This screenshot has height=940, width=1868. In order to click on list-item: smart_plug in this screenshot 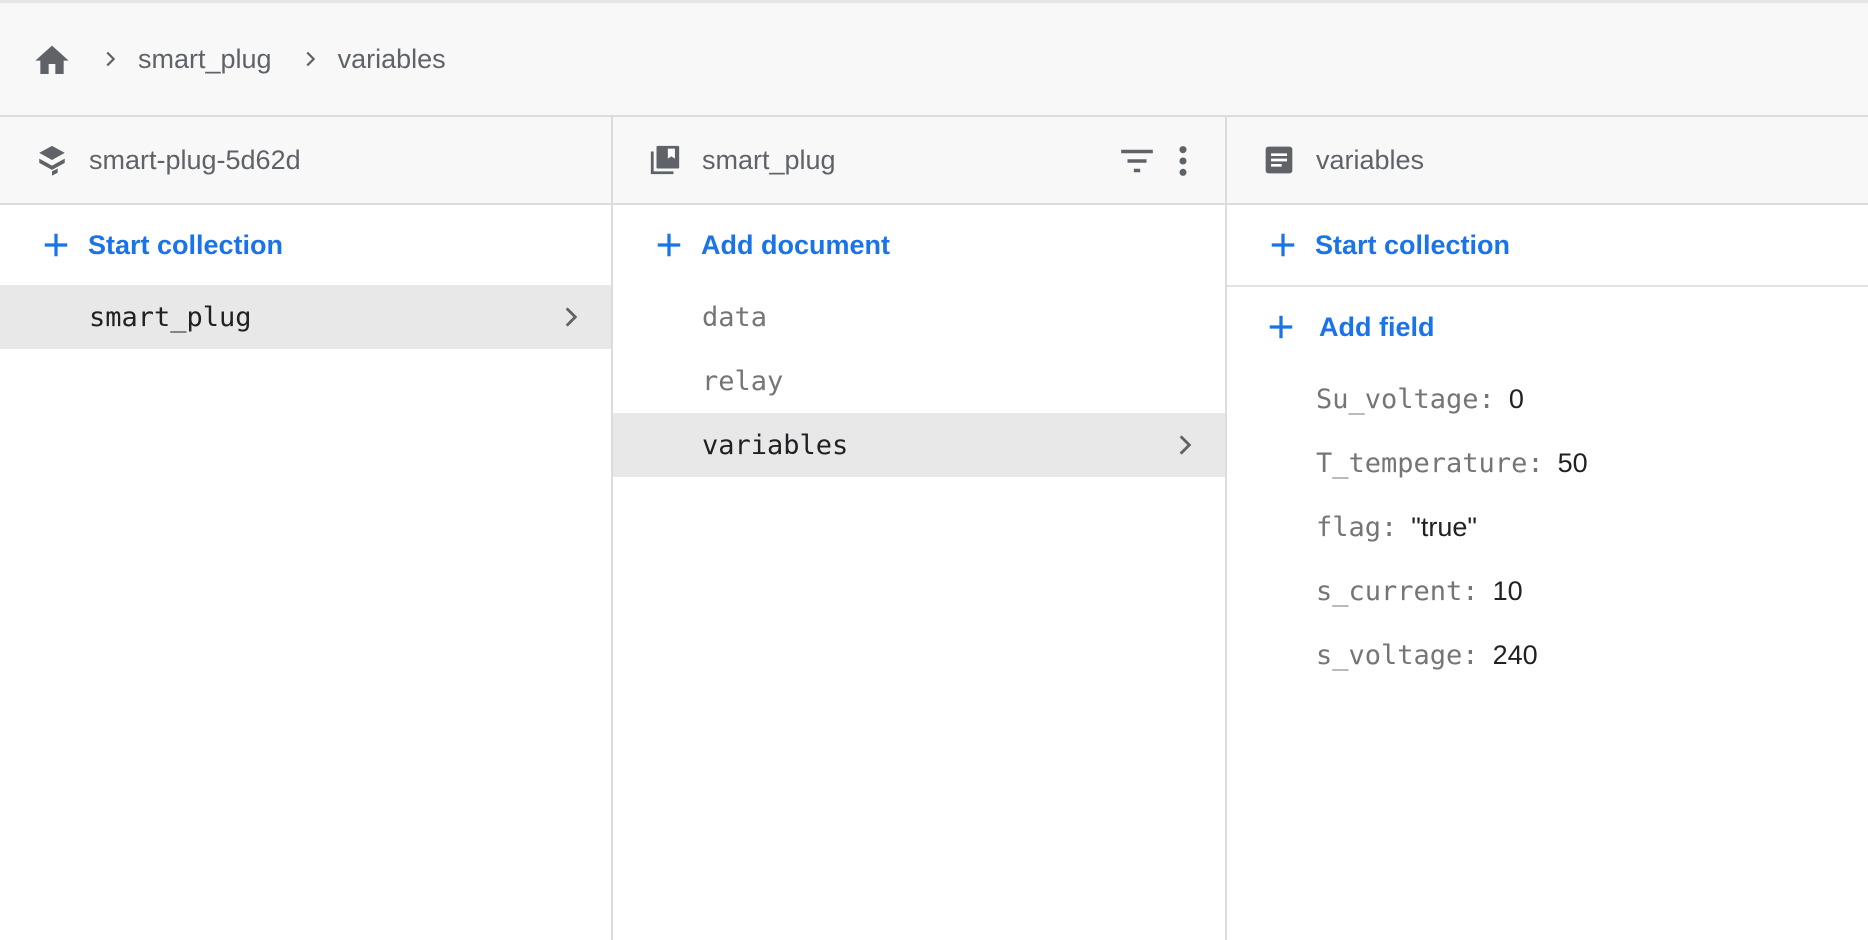, I will do `click(305, 317)`.